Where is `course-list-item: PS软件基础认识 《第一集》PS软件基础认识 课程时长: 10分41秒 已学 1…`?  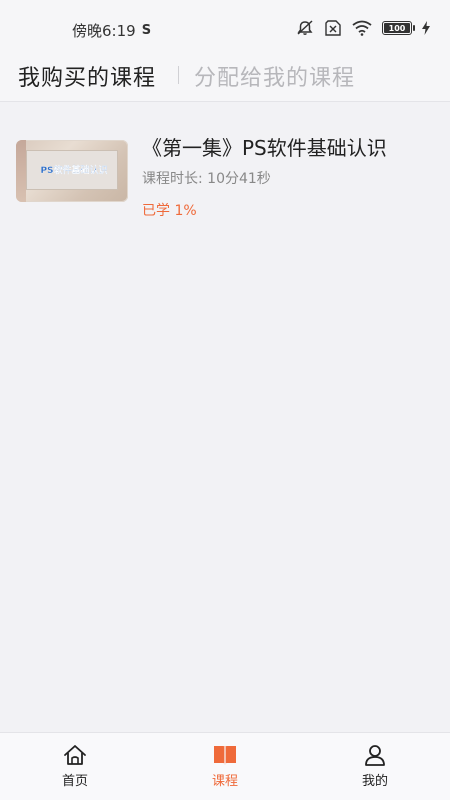 course-list-item: PS软件基础认识 《第一集》PS软件基础认识 课程时长: 10分41秒 已学 1… is located at coordinates (225, 180).